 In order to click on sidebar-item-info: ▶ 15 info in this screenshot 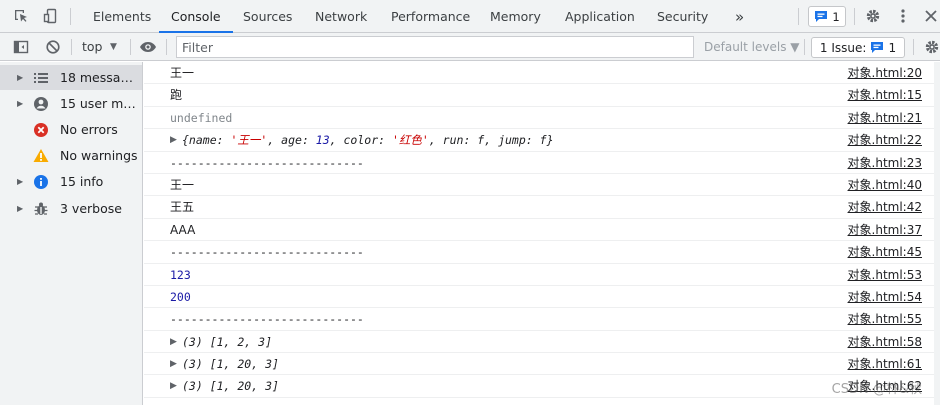, I will do `click(71, 181)`.